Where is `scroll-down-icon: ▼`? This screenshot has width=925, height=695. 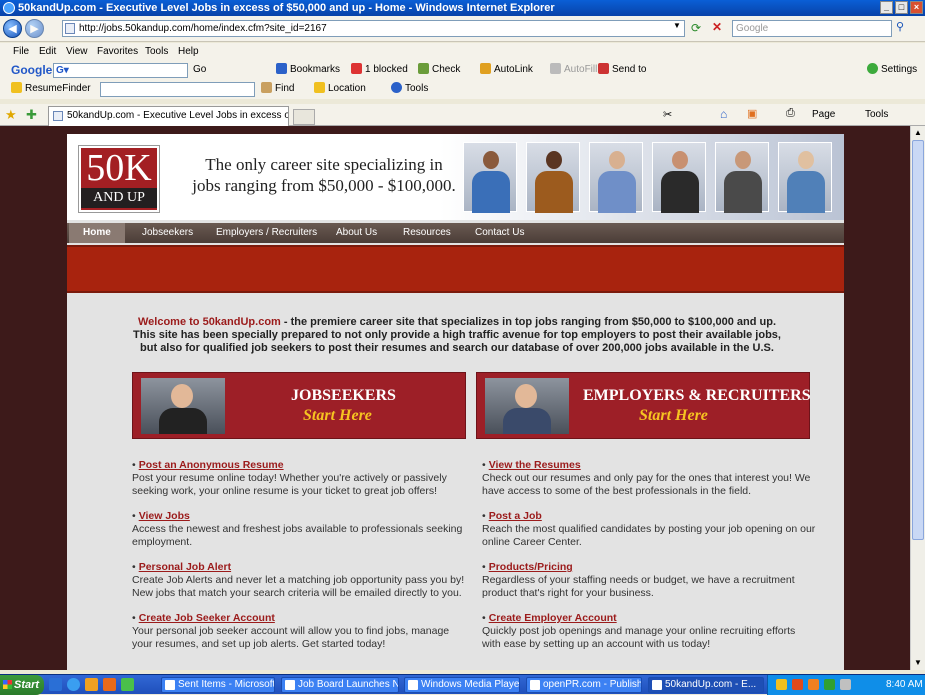
scroll-down-icon: ▼ is located at coordinates (918, 663).